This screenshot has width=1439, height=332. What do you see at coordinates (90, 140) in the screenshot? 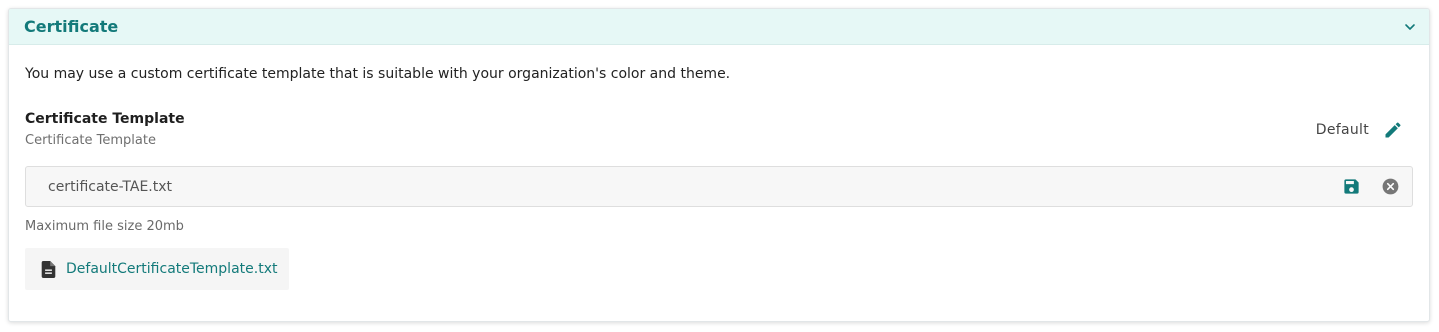
I see `template-field-sublabel: Certificate Template` at bounding box center [90, 140].